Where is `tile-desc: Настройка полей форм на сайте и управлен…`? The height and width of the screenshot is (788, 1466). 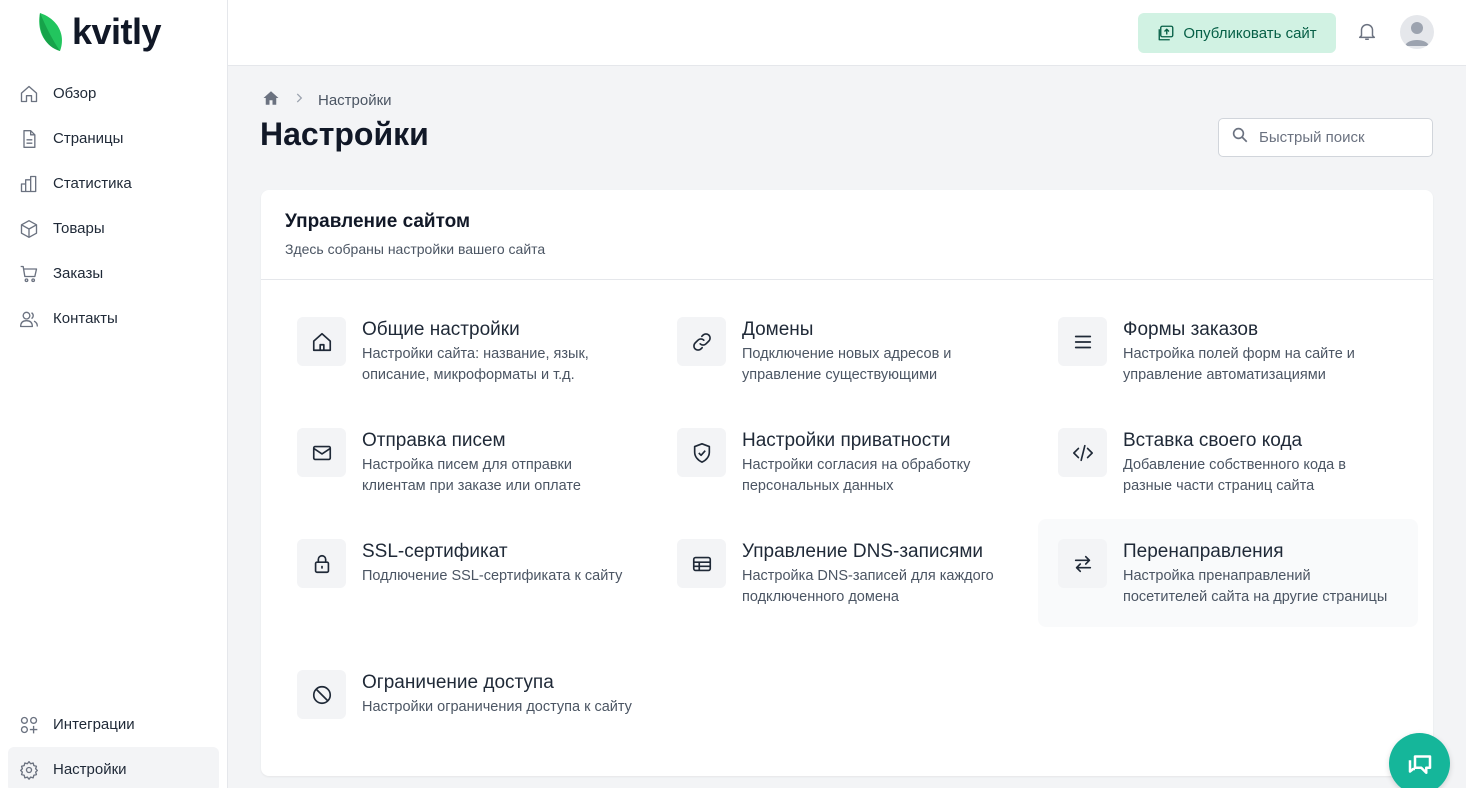 tile-desc: Настройка полей форм на сайте и управлен… is located at coordinates (1239, 364).